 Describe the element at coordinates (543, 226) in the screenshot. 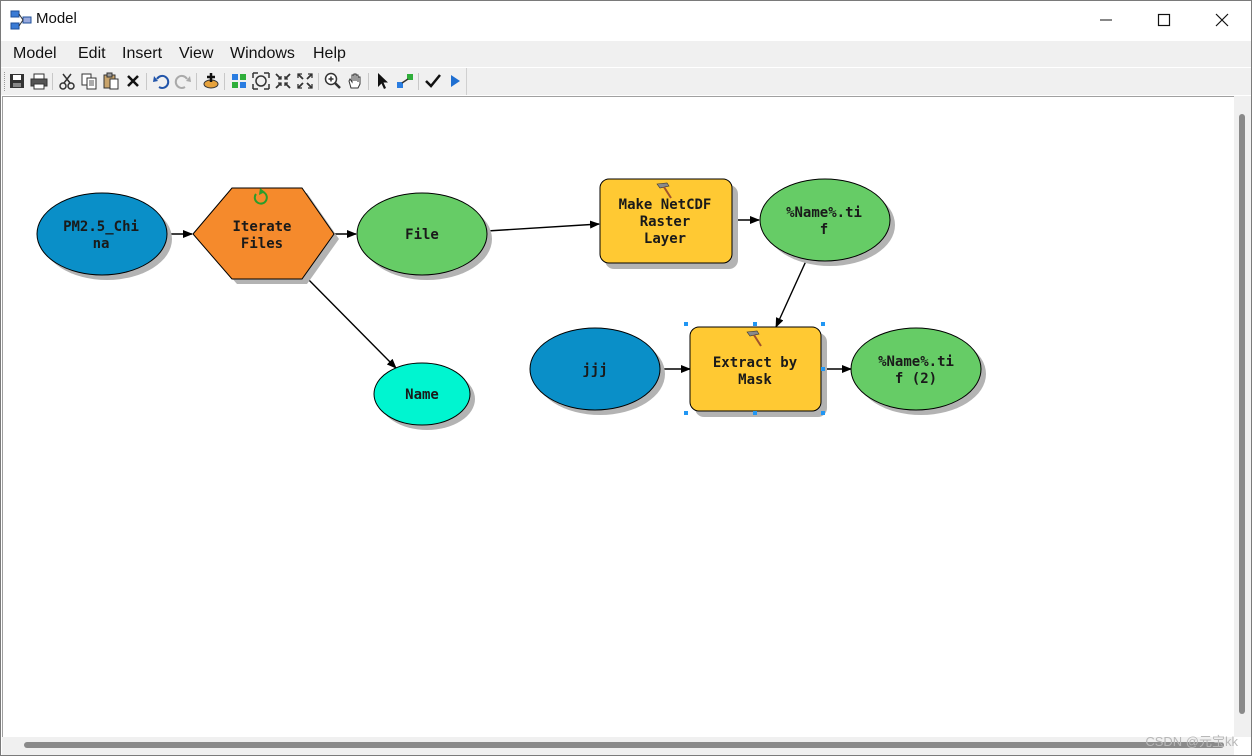

I see `connector-file-netcdf` at that location.